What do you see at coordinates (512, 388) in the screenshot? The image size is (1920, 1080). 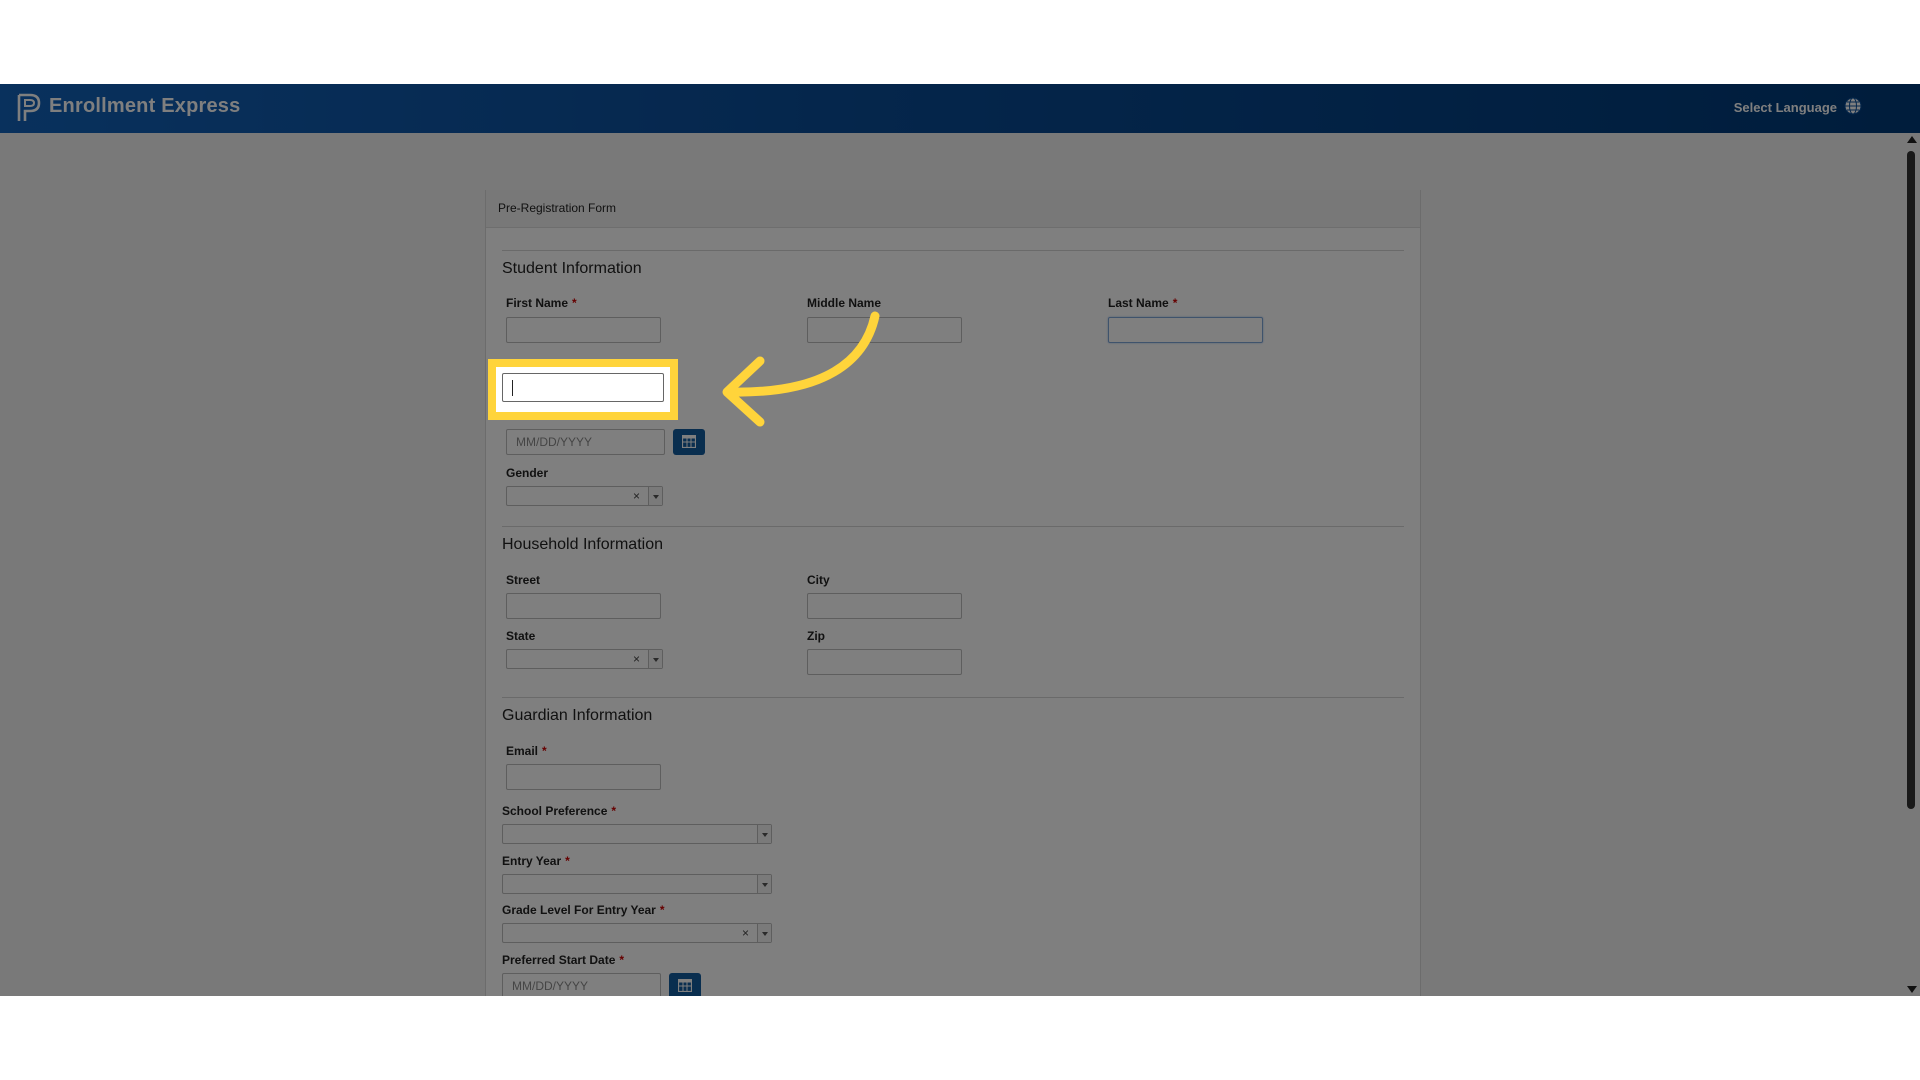 I see `text-cursor` at bounding box center [512, 388].